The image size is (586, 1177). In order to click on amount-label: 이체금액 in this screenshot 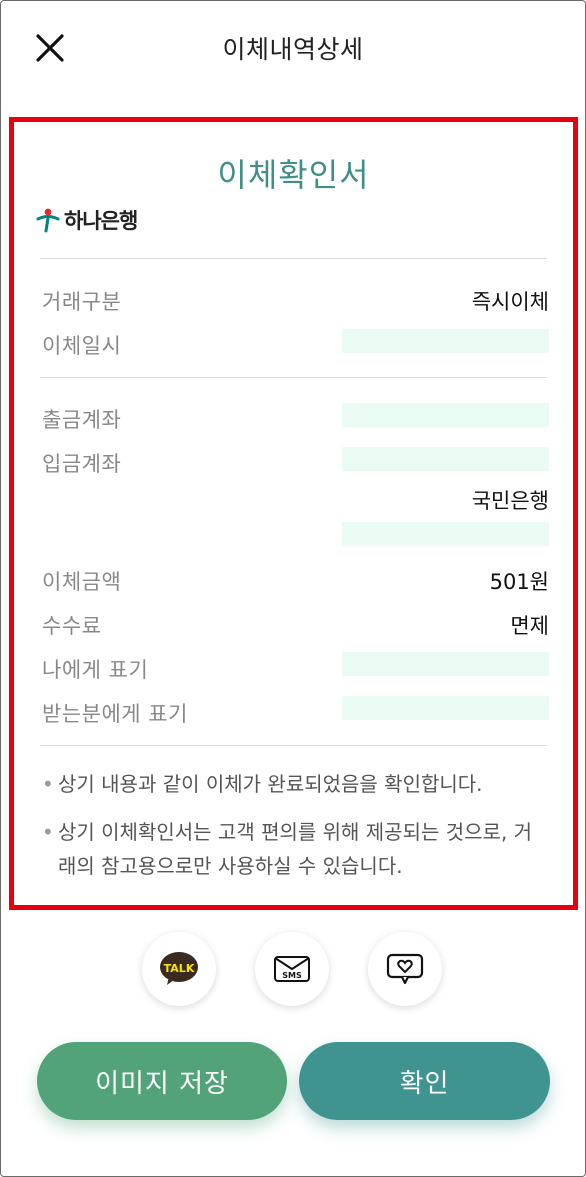, I will do `click(82, 582)`.